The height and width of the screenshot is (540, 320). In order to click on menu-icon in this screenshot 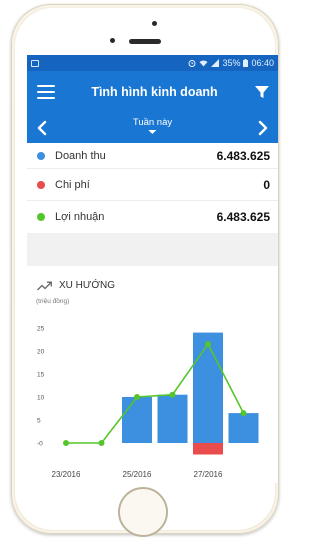, I will do `click(46, 92)`.